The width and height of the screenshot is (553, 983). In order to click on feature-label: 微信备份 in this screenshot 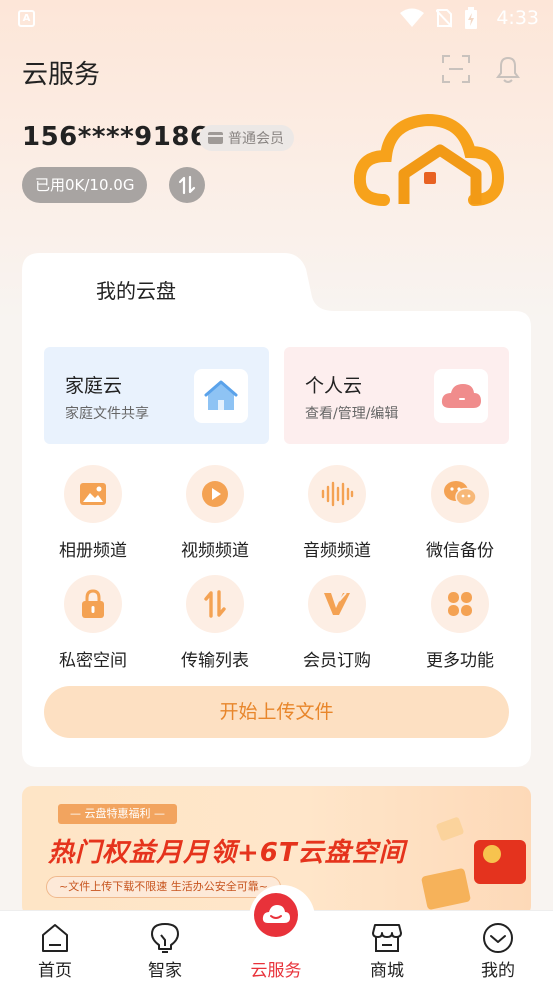, I will do `click(460, 551)`.